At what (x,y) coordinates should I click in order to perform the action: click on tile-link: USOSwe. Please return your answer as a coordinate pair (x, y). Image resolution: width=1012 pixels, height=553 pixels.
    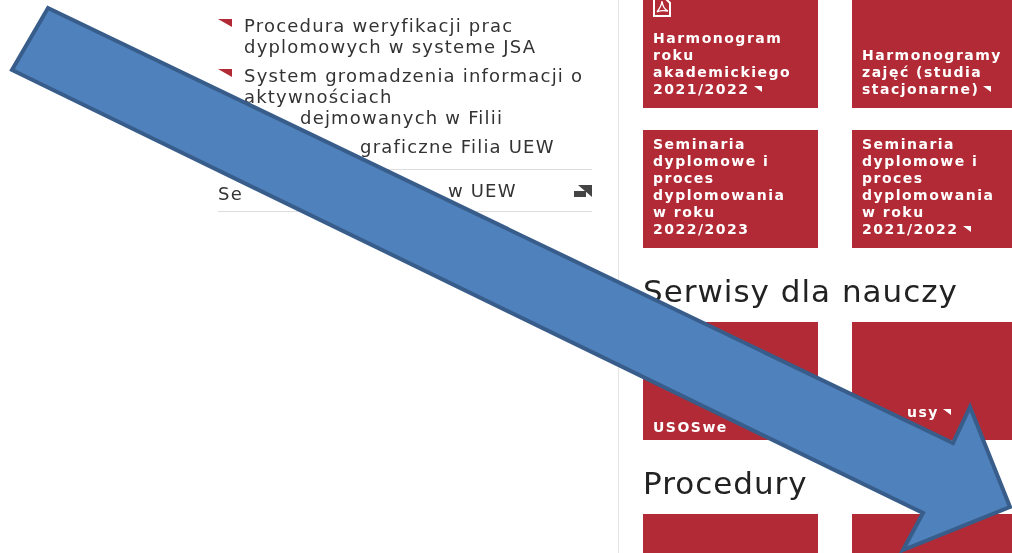
    Looking at the image, I should click on (690, 427).